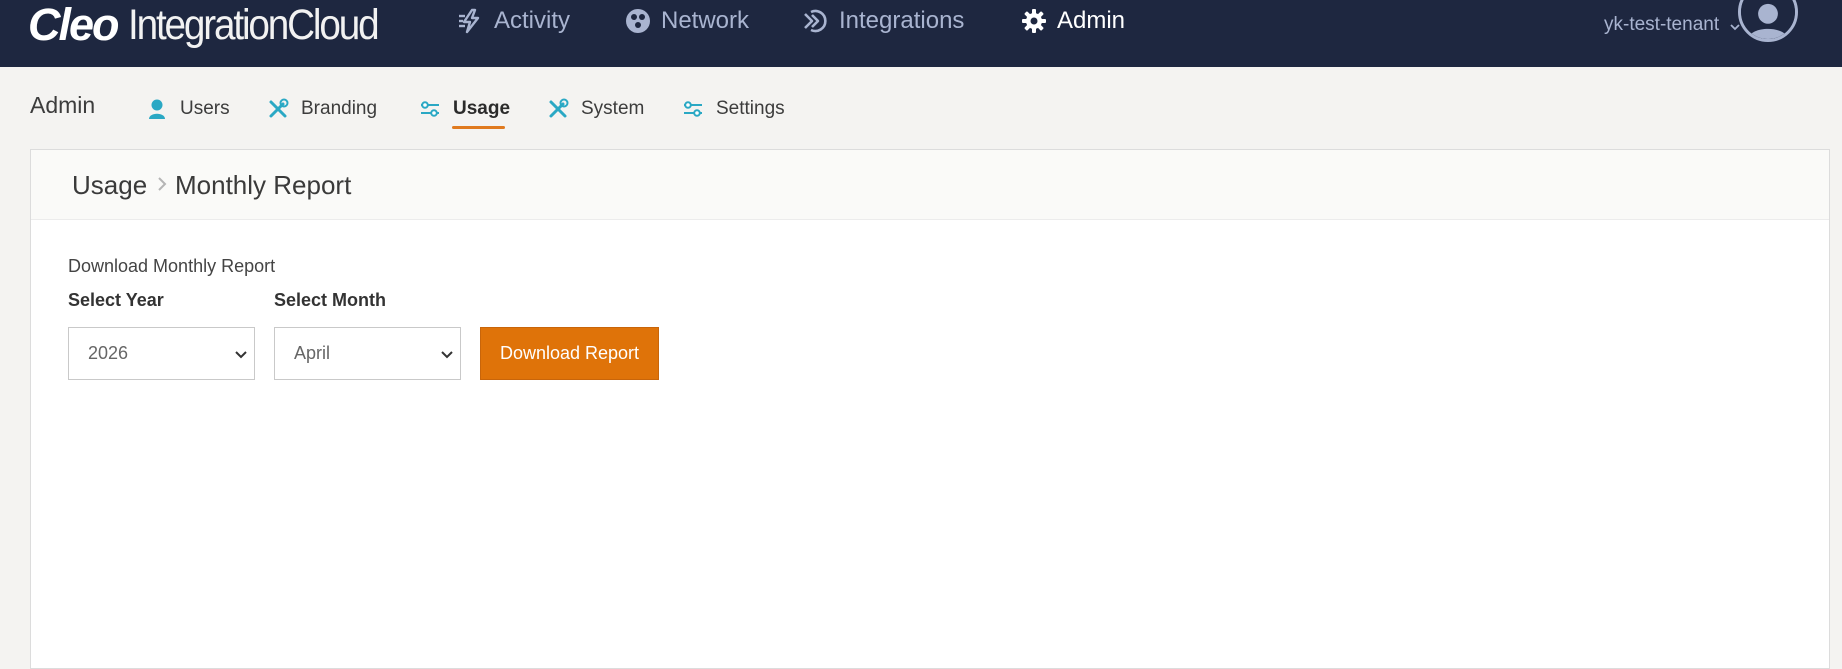  I want to click on nav-admin-label: Admin, so click(1091, 20).